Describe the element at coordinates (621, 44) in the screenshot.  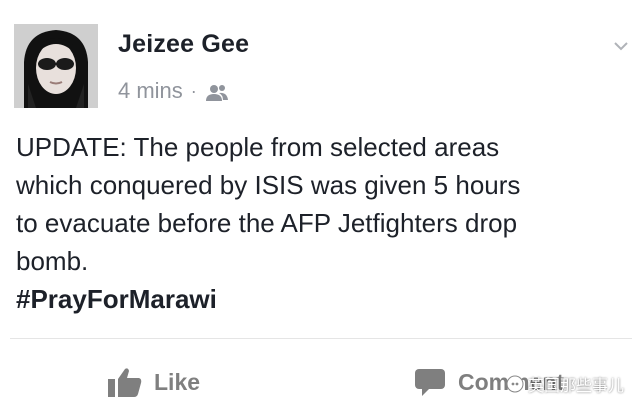
I see `chevron-down-icon` at that location.